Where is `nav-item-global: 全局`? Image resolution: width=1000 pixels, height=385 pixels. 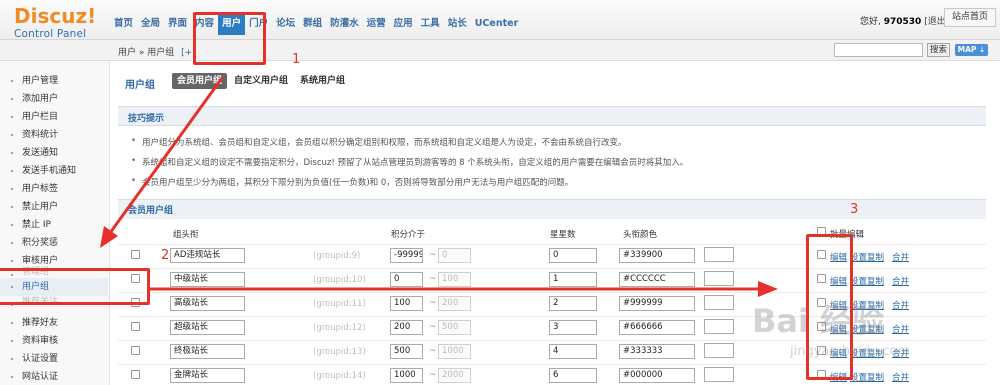 nav-item-global: 全局 is located at coordinates (150, 24).